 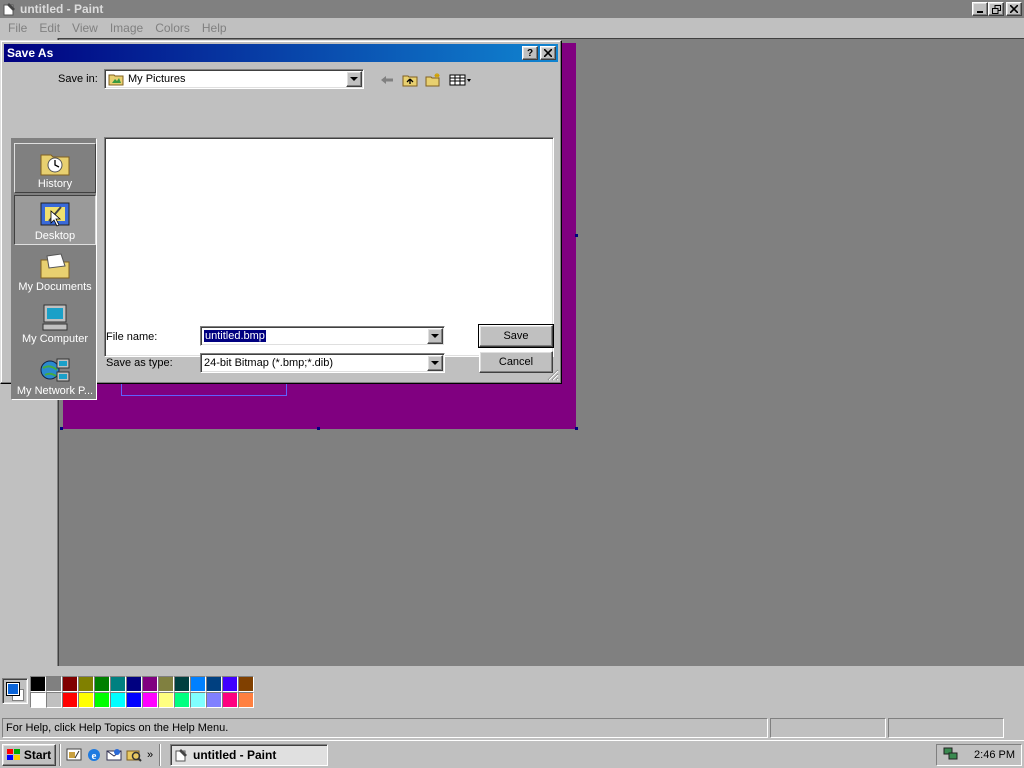 What do you see at coordinates (74, 755) in the screenshot?
I see `show-desktop-icon` at bounding box center [74, 755].